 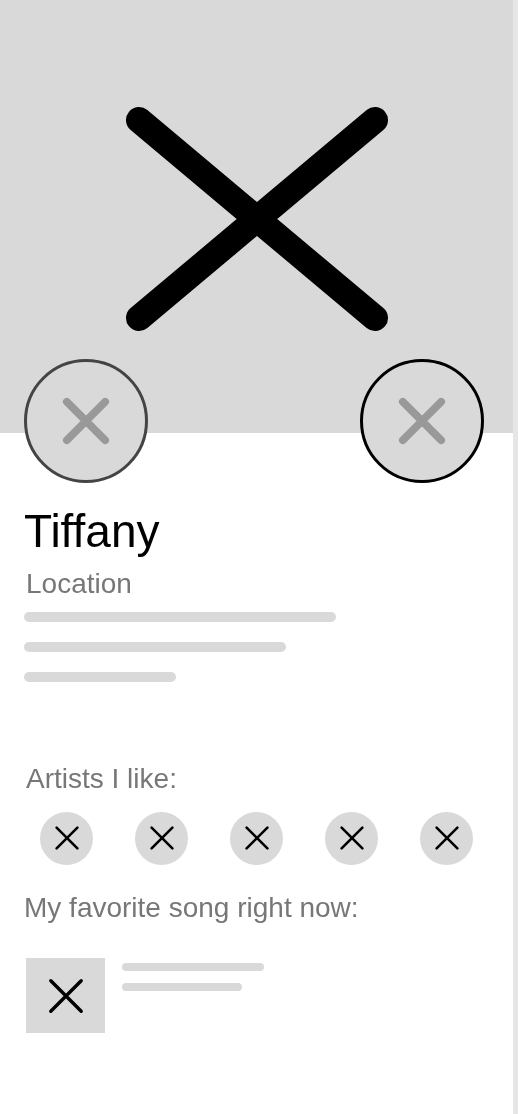 I want to click on section-title: My favorite song right now:, so click(x=192, y=907).